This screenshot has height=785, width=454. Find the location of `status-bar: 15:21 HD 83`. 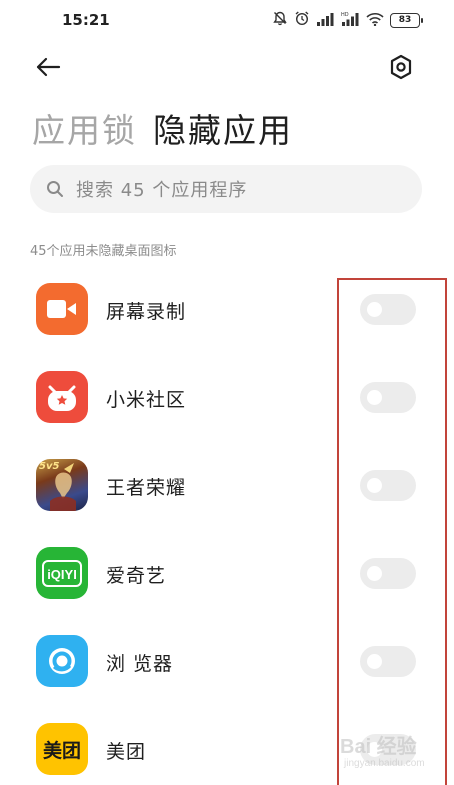

status-bar: 15:21 HD 83 is located at coordinates (227, 20).